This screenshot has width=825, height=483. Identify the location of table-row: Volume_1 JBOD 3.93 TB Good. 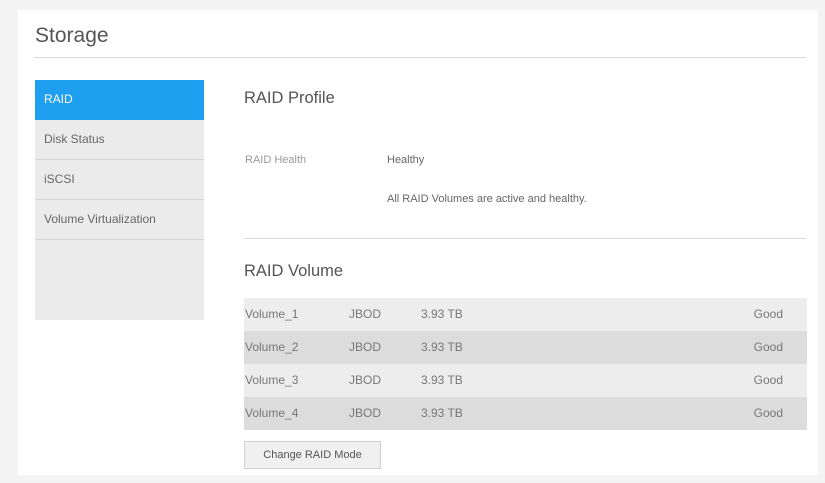
(525, 314).